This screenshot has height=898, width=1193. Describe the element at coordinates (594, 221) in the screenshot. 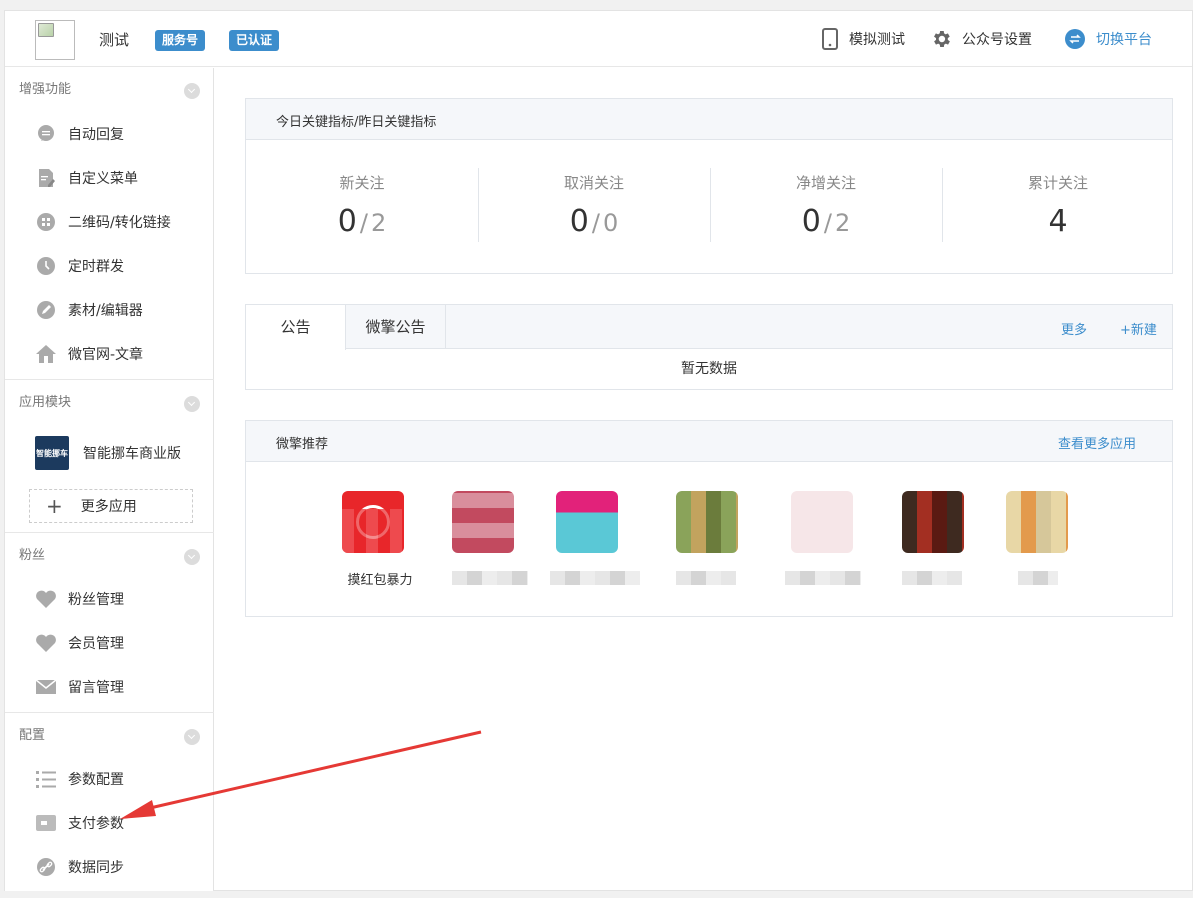

I see `stat-value: 0/0` at that location.